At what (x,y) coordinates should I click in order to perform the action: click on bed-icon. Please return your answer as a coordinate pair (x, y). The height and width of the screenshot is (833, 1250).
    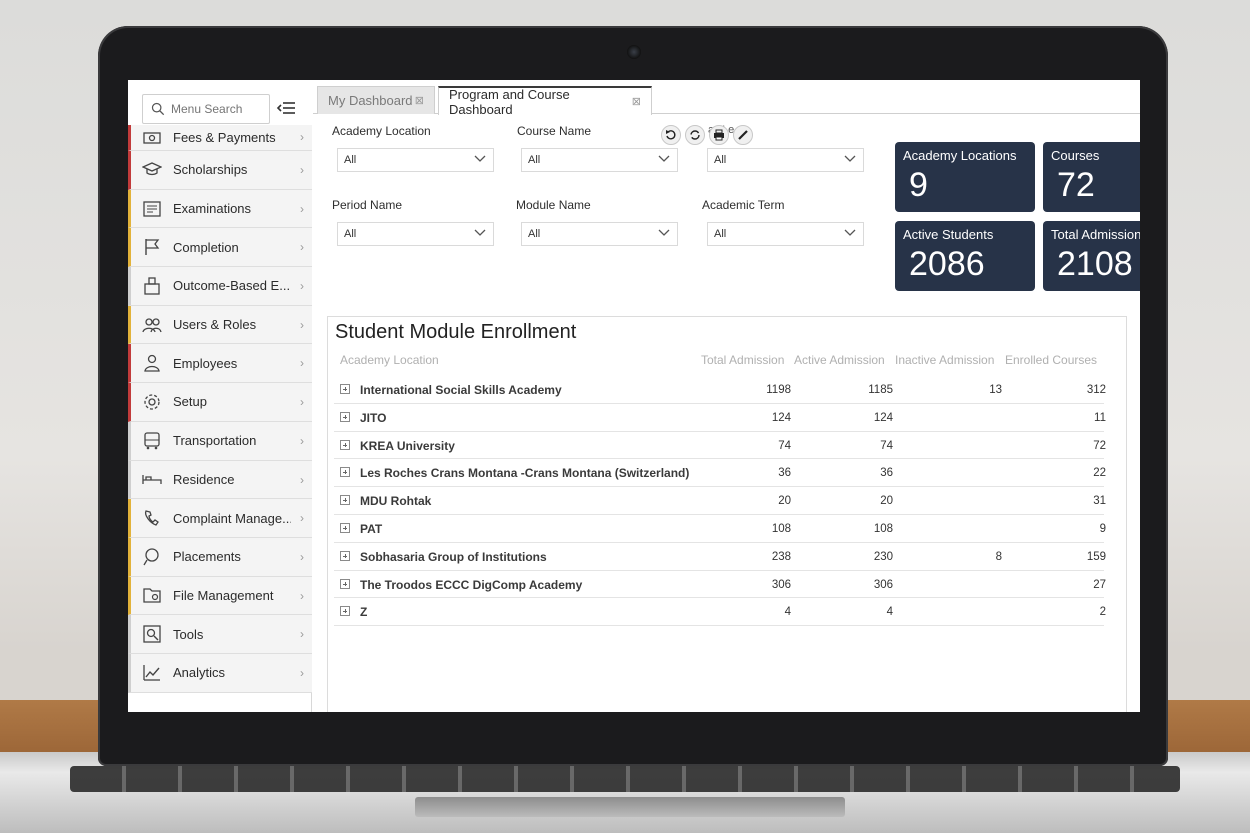
    Looking at the image, I should click on (152, 479).